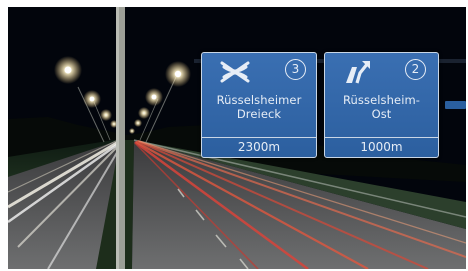  Describe the element at coordinates (259, 147) in the screenshot. I see `distance-label: 2300m` at that location.